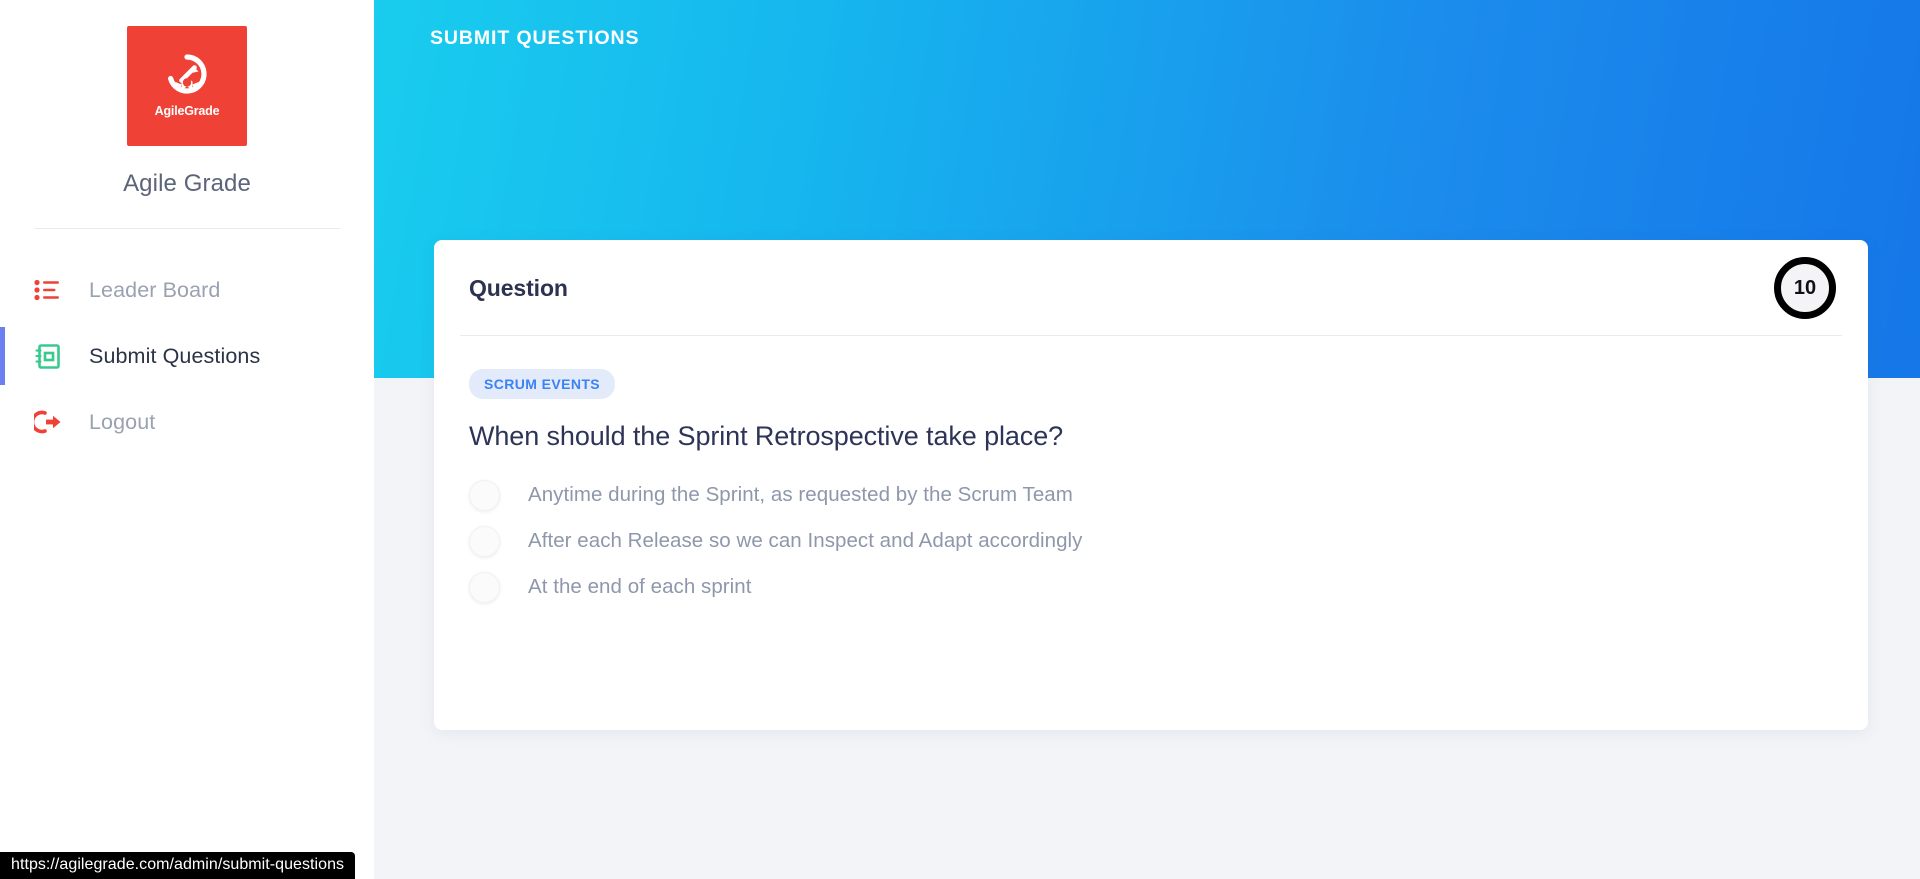  I want to click on brand-block: AgileGrade Agile Grade, so click(187, 112).